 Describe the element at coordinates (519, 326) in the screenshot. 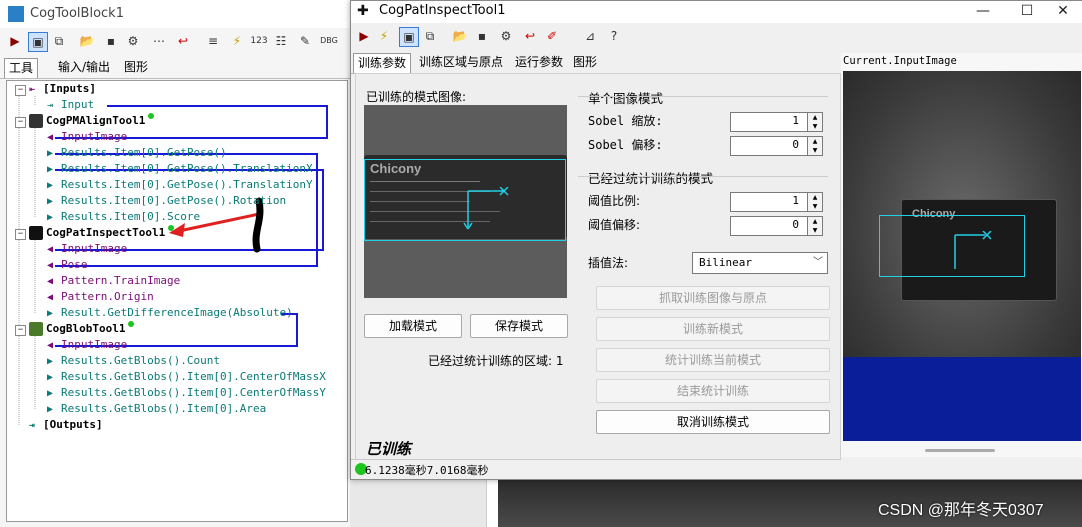

I see `save-pattern-button: 保存模式` at that location.